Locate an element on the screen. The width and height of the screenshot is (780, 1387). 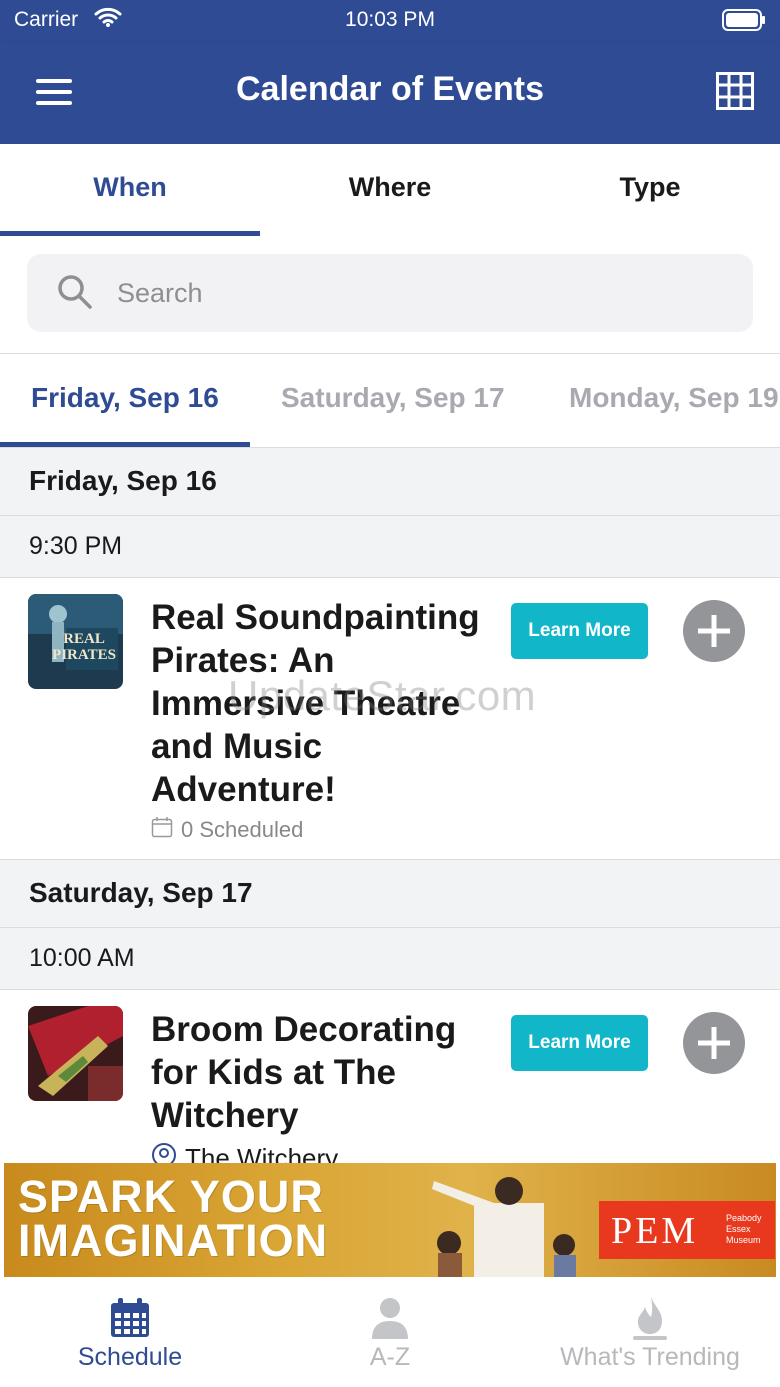
event-thumbnail: REAL PIRATES is located at coordinates (75, 641).